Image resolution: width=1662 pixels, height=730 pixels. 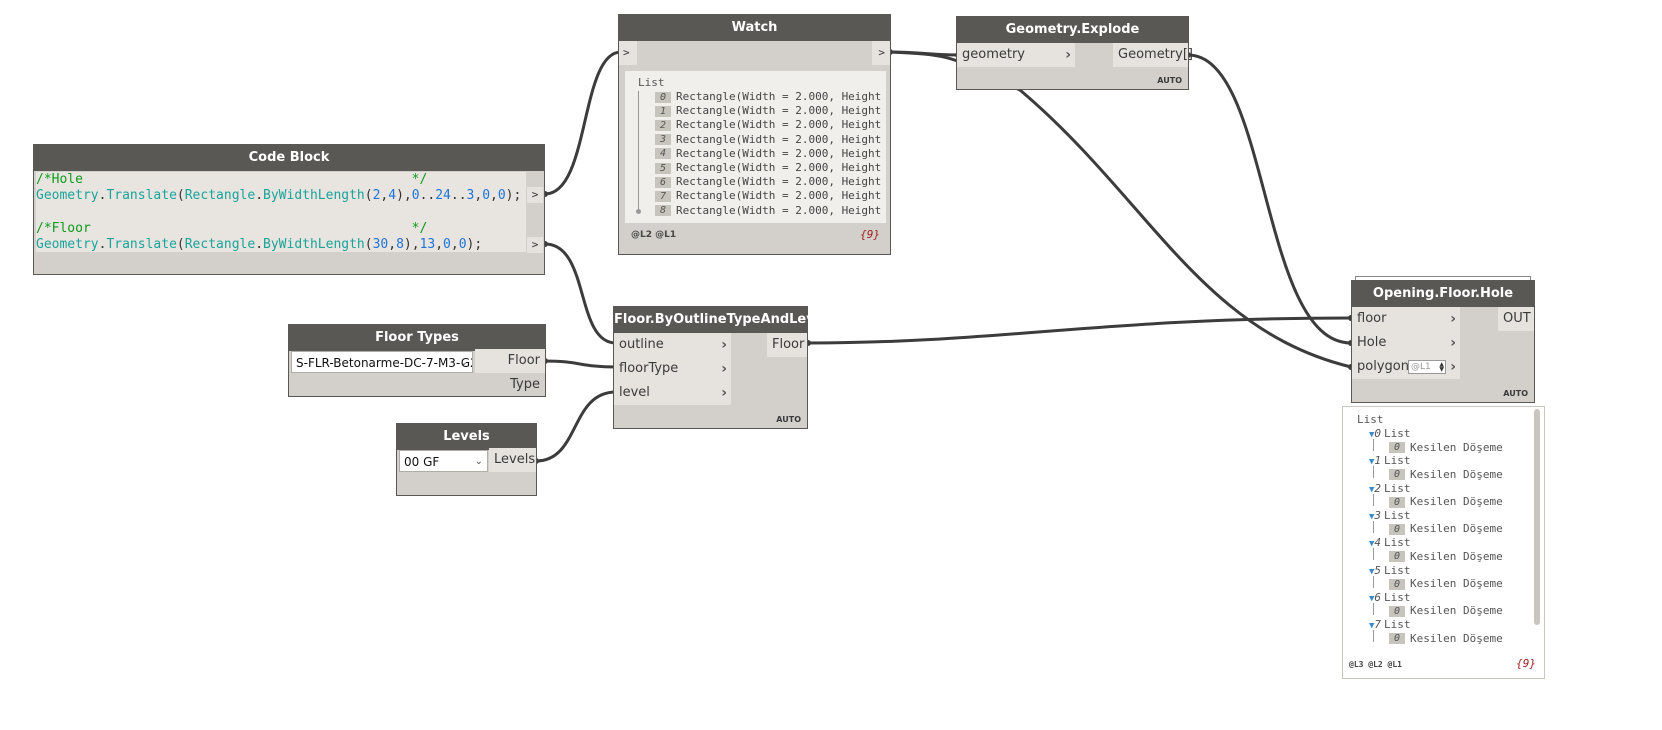 I want to click on code-output-port-2: >, so click(x=535, y=245).